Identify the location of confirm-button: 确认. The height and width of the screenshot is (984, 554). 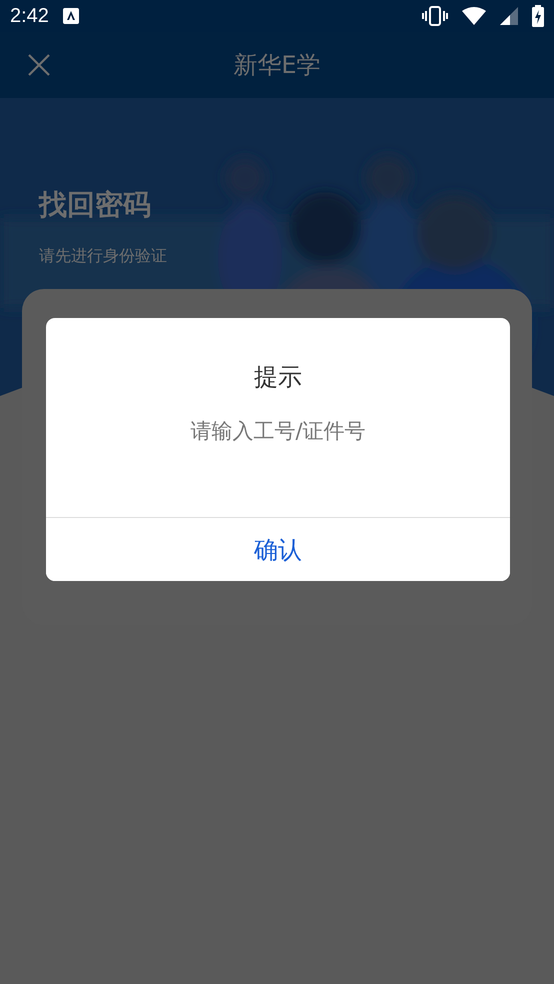
(278, 549).